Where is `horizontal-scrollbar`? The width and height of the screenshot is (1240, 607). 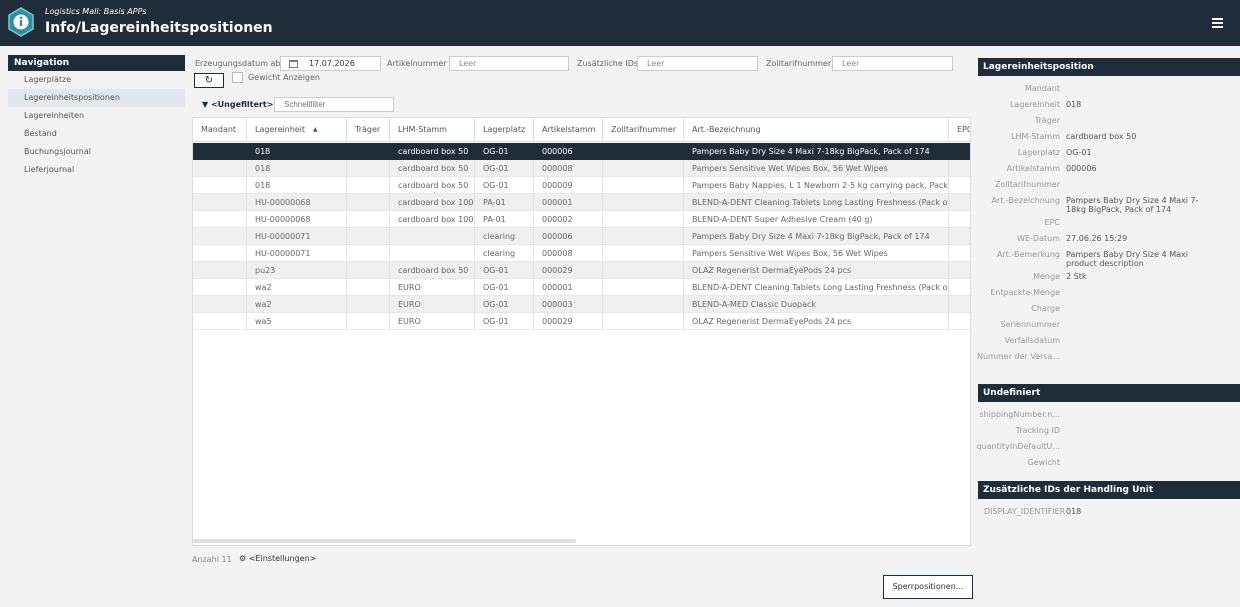 horizontal-scrollbar is located at coordinates (384, 541).